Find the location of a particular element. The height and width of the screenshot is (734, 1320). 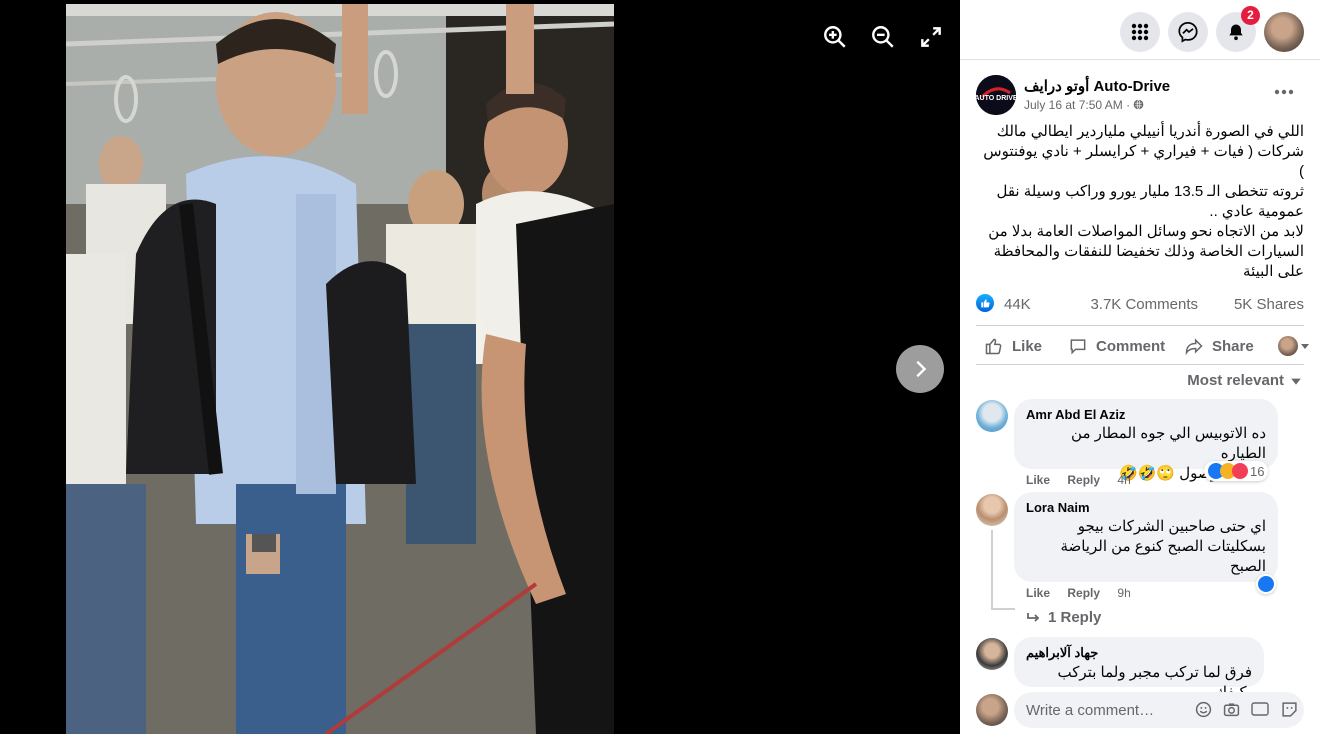

comment-text-line: ده الاتوبيس الي جوه المطار من الطياره is located at coordinates (1168, 443).